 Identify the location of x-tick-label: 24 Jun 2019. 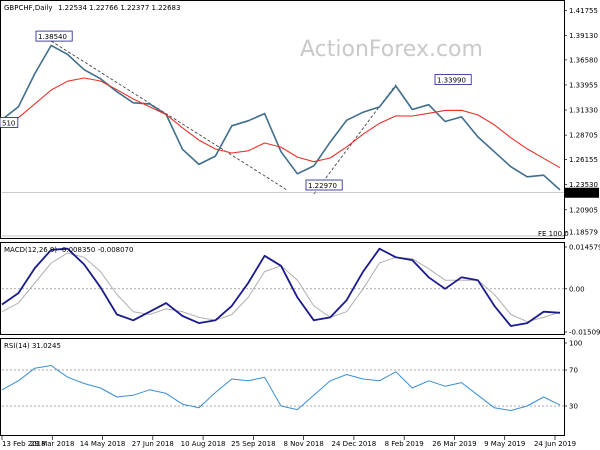
(555, 444).